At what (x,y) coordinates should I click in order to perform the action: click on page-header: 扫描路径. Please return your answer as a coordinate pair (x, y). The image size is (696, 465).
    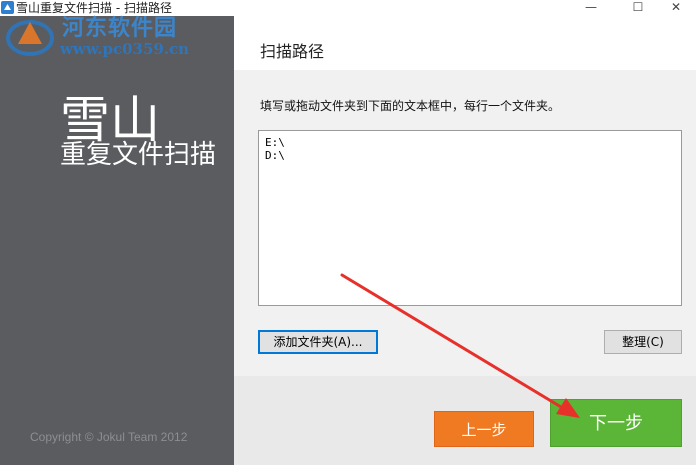
    Looking at the image, I should click on (465, 43).